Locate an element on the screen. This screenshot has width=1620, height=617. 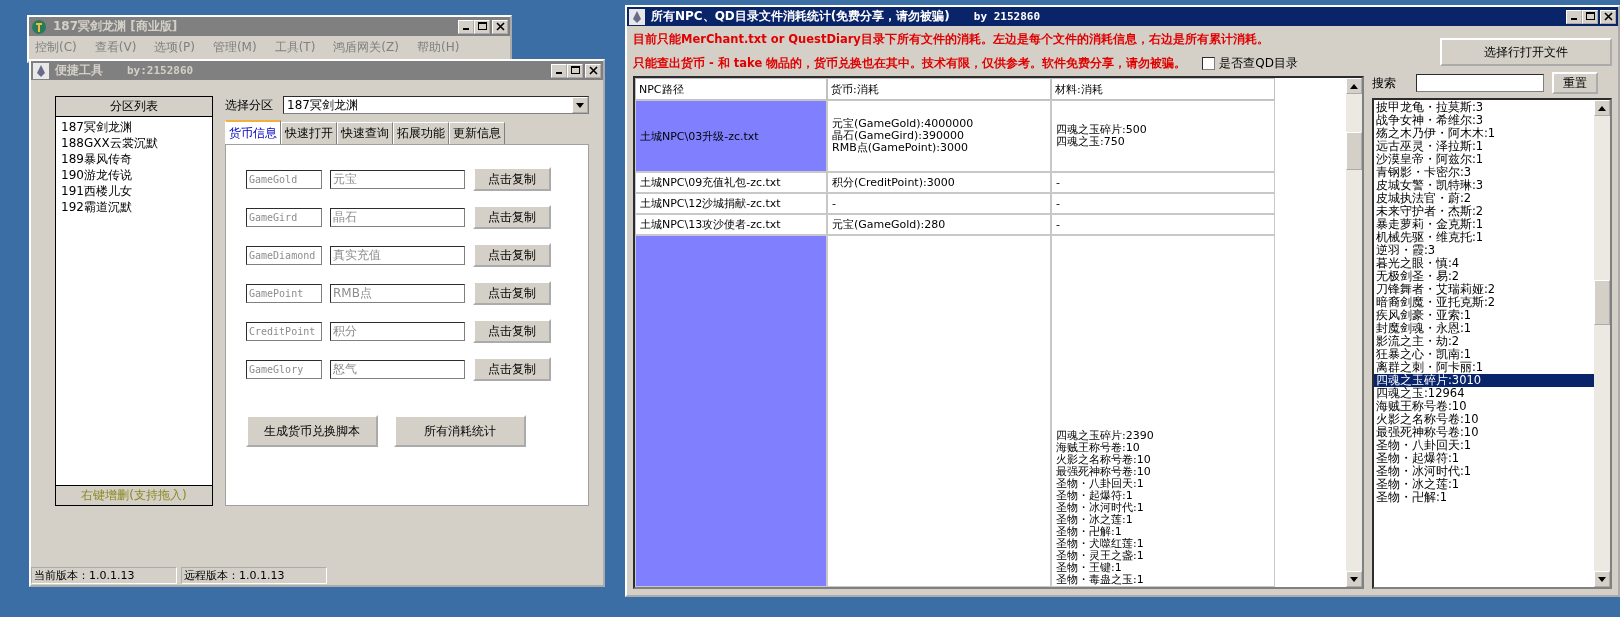
list-item: 疾风剑豪・亚索:1 is located at coordinates (1484, 315).